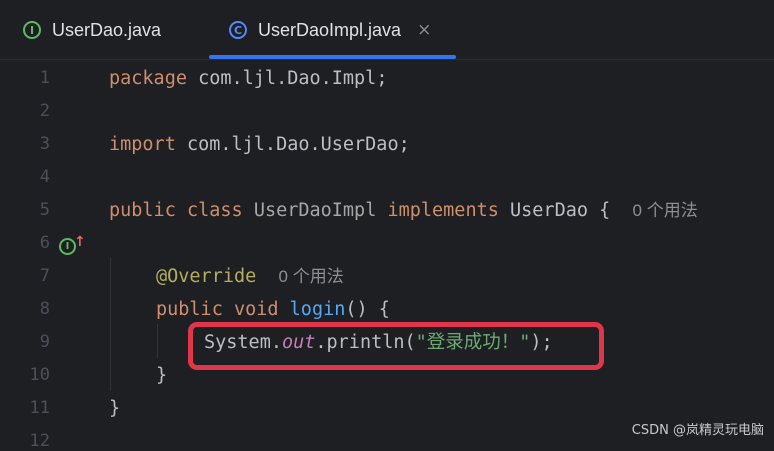 This screenshot has width=774, height=451. Describe the element at coordinates (238, 30) in the screenshot. I see `class-icon: C` at that location.